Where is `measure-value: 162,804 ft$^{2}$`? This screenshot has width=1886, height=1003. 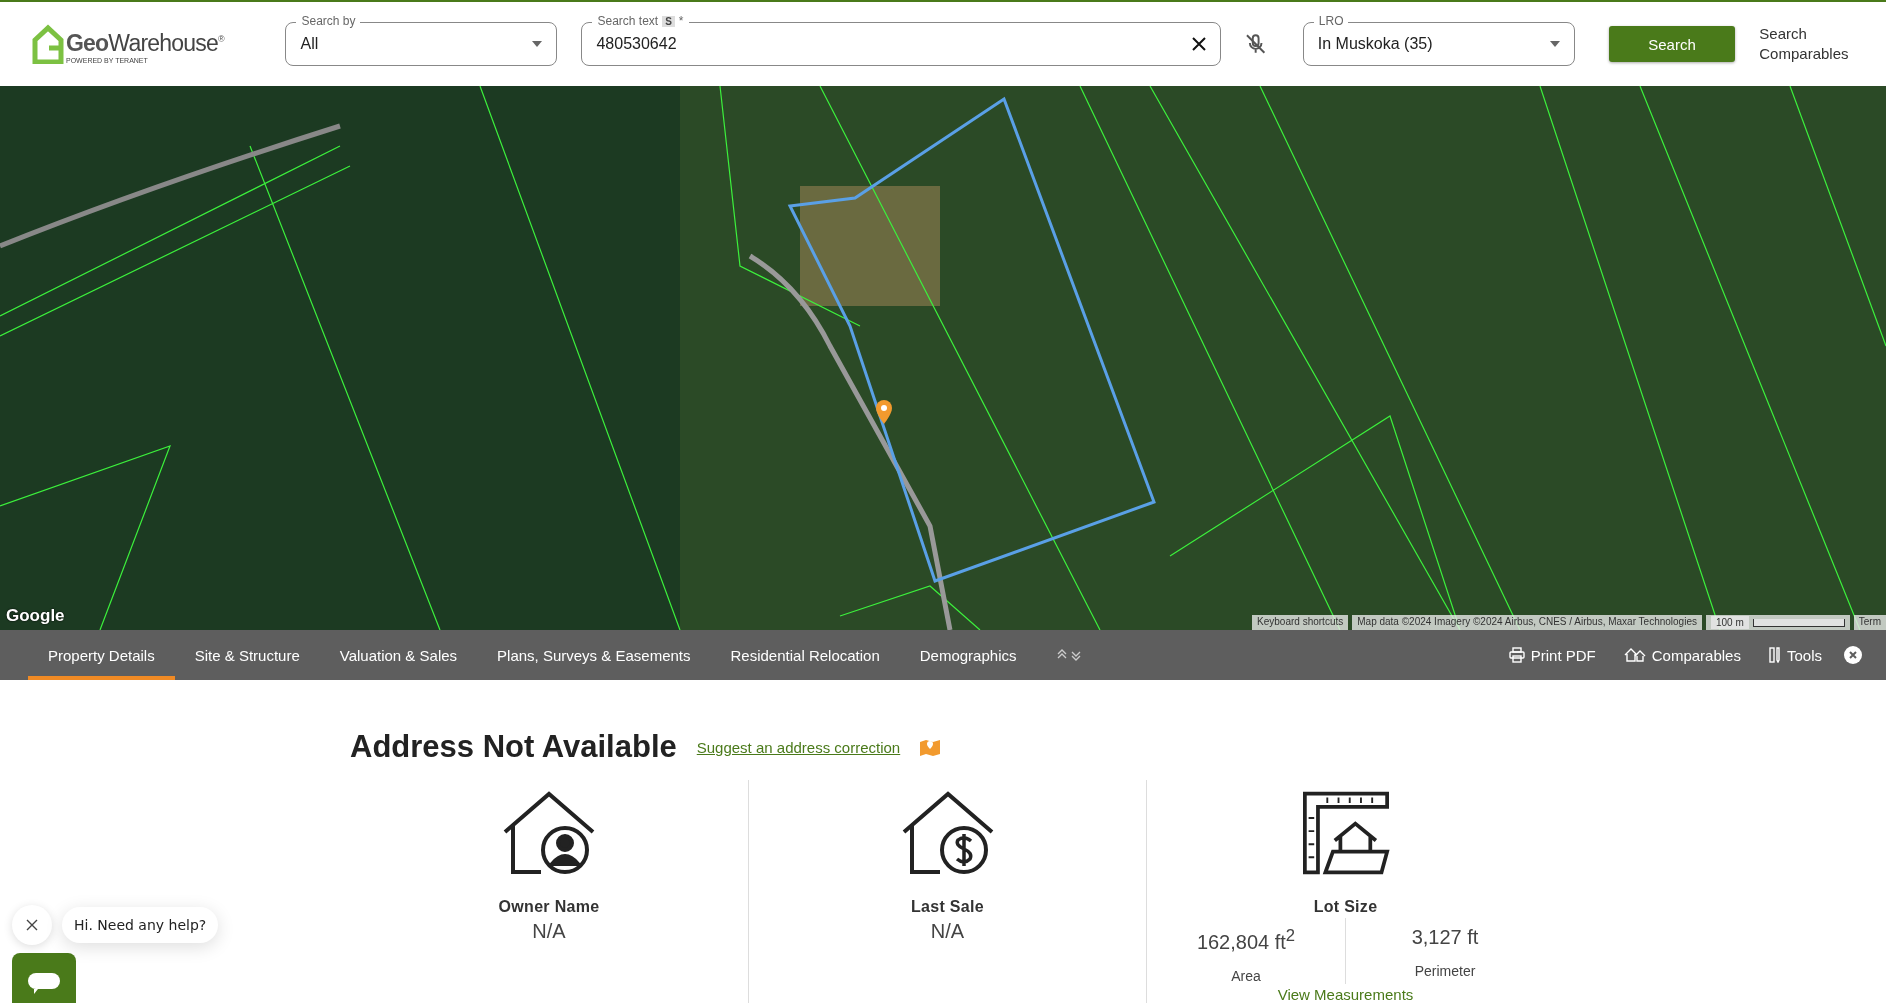 measure-value: 162,804 ft$^{2}$ is located at coordinates (1246, 939).